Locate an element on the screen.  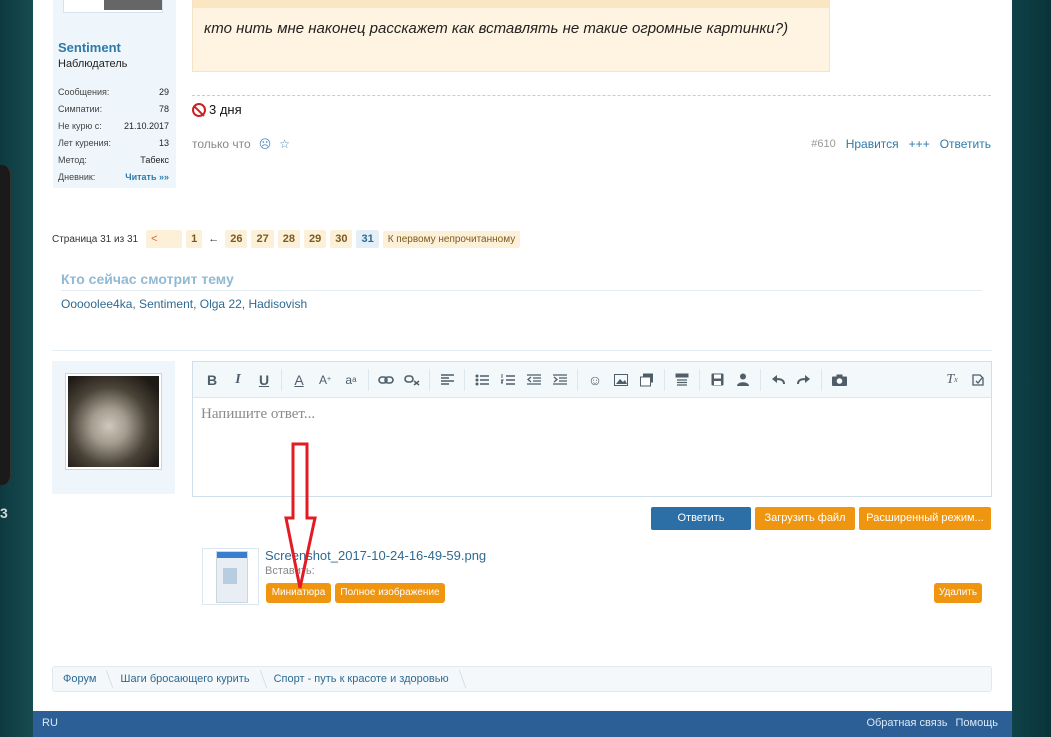
current-page: 31 is located at coordinates (367, 239).